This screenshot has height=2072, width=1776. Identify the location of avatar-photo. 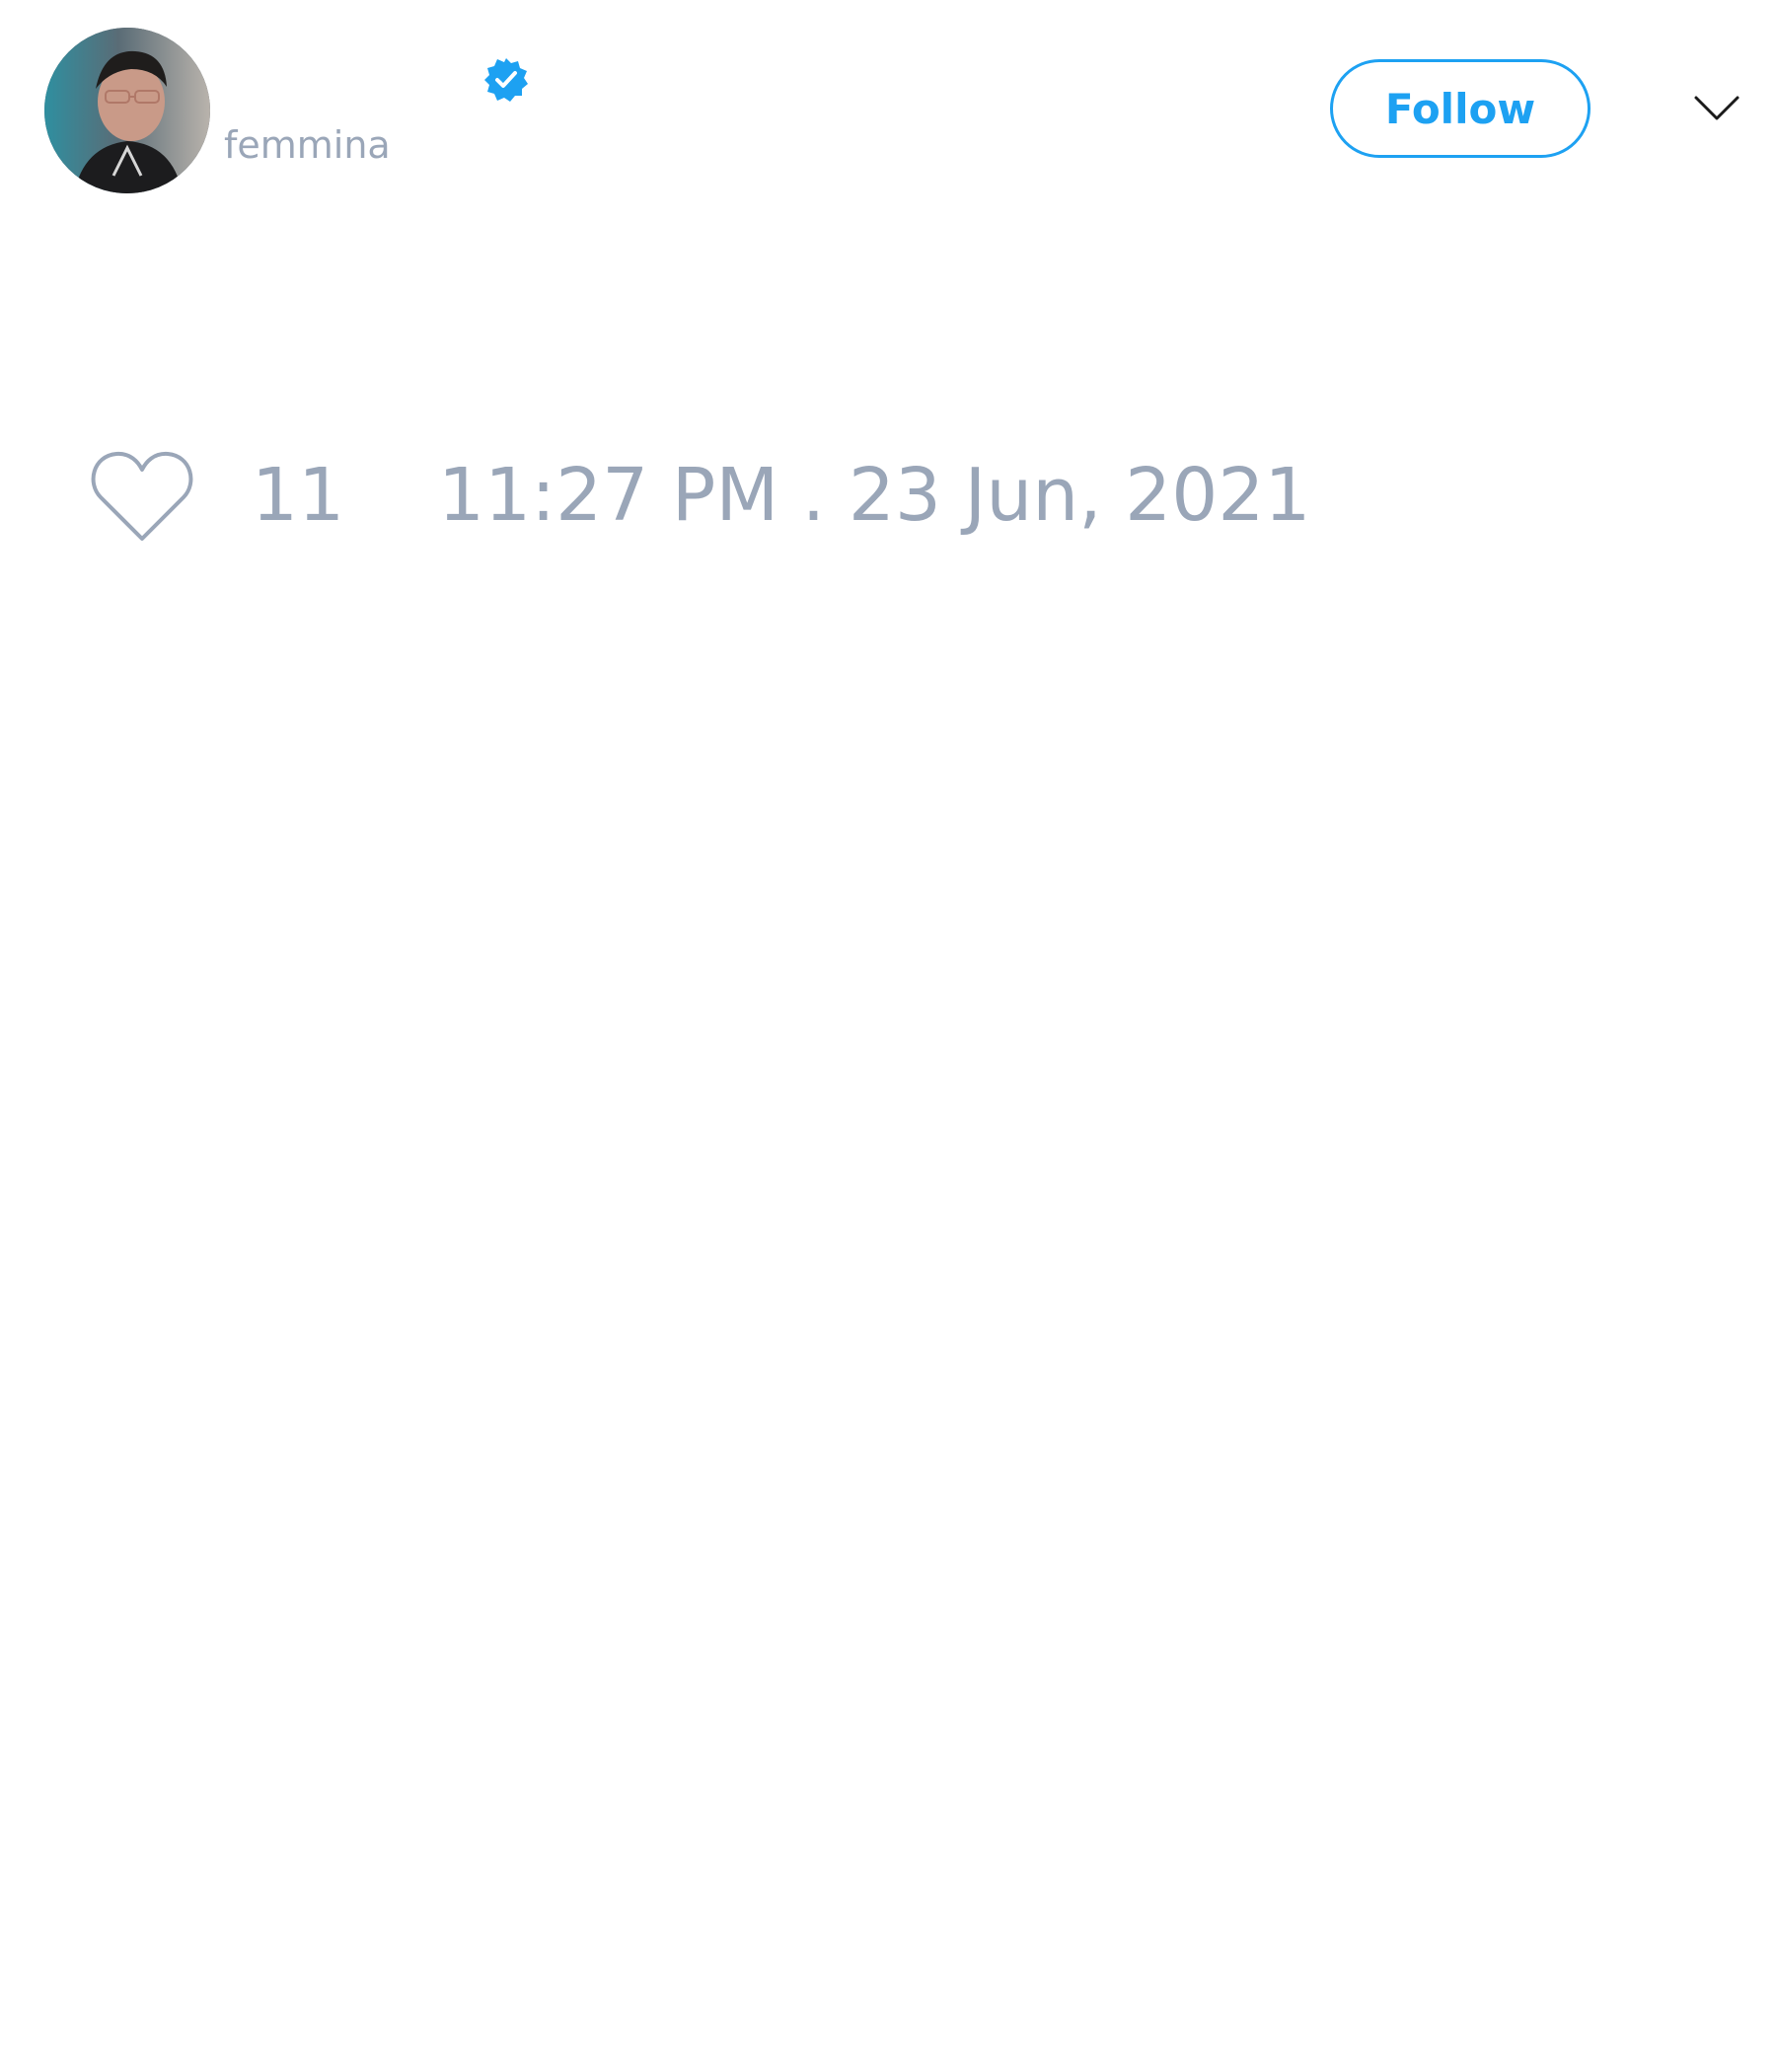
(127, 111).